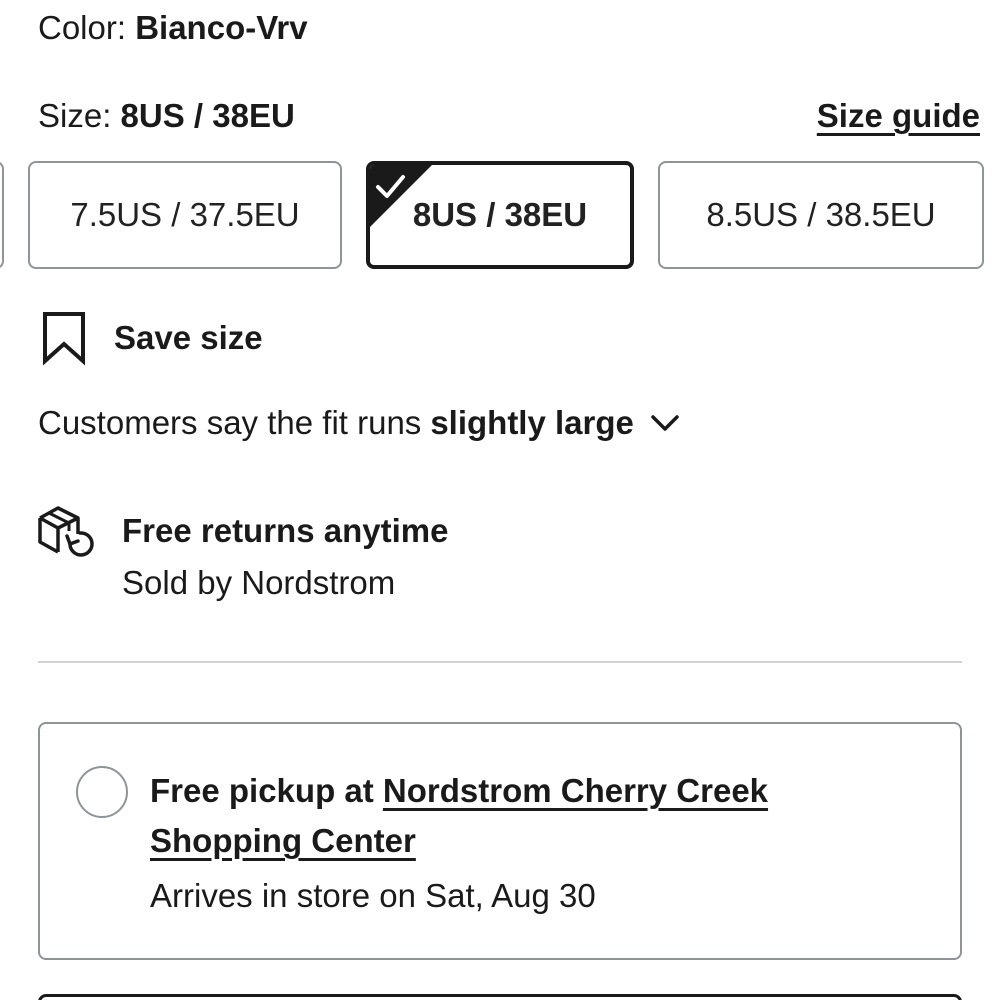  Describe the element at coordinates (64, 339) in the screenshot. I see `bookmark-icon` at that location.